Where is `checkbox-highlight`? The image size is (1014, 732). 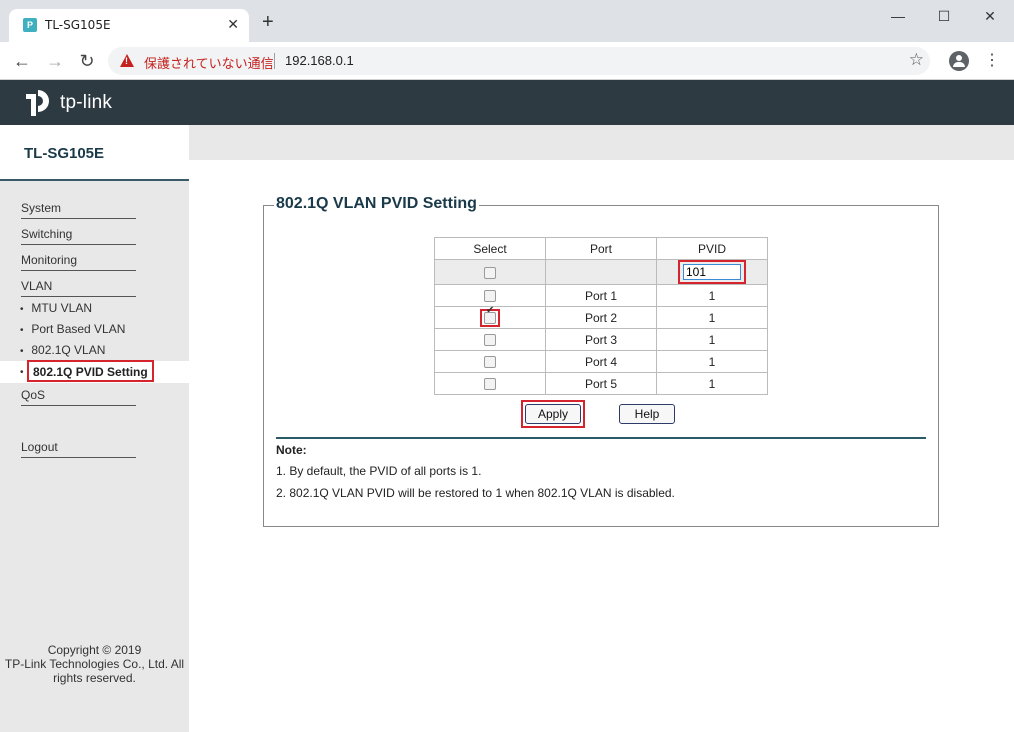
checkbox-highlight is located at coordinates (490, 317).